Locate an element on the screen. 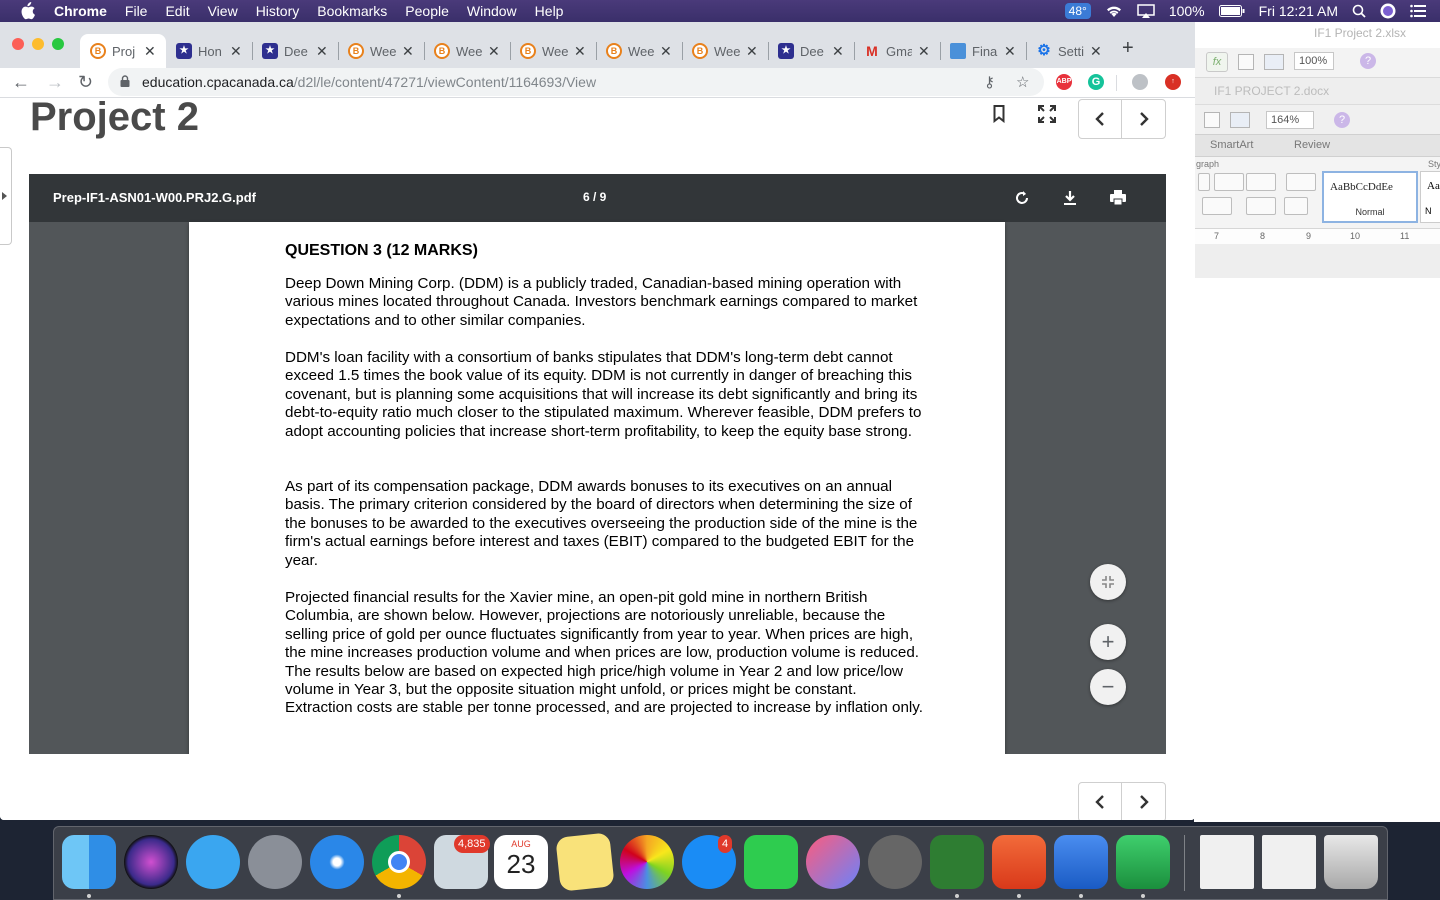  siri-app-icon is located at coordinates (151, 862).